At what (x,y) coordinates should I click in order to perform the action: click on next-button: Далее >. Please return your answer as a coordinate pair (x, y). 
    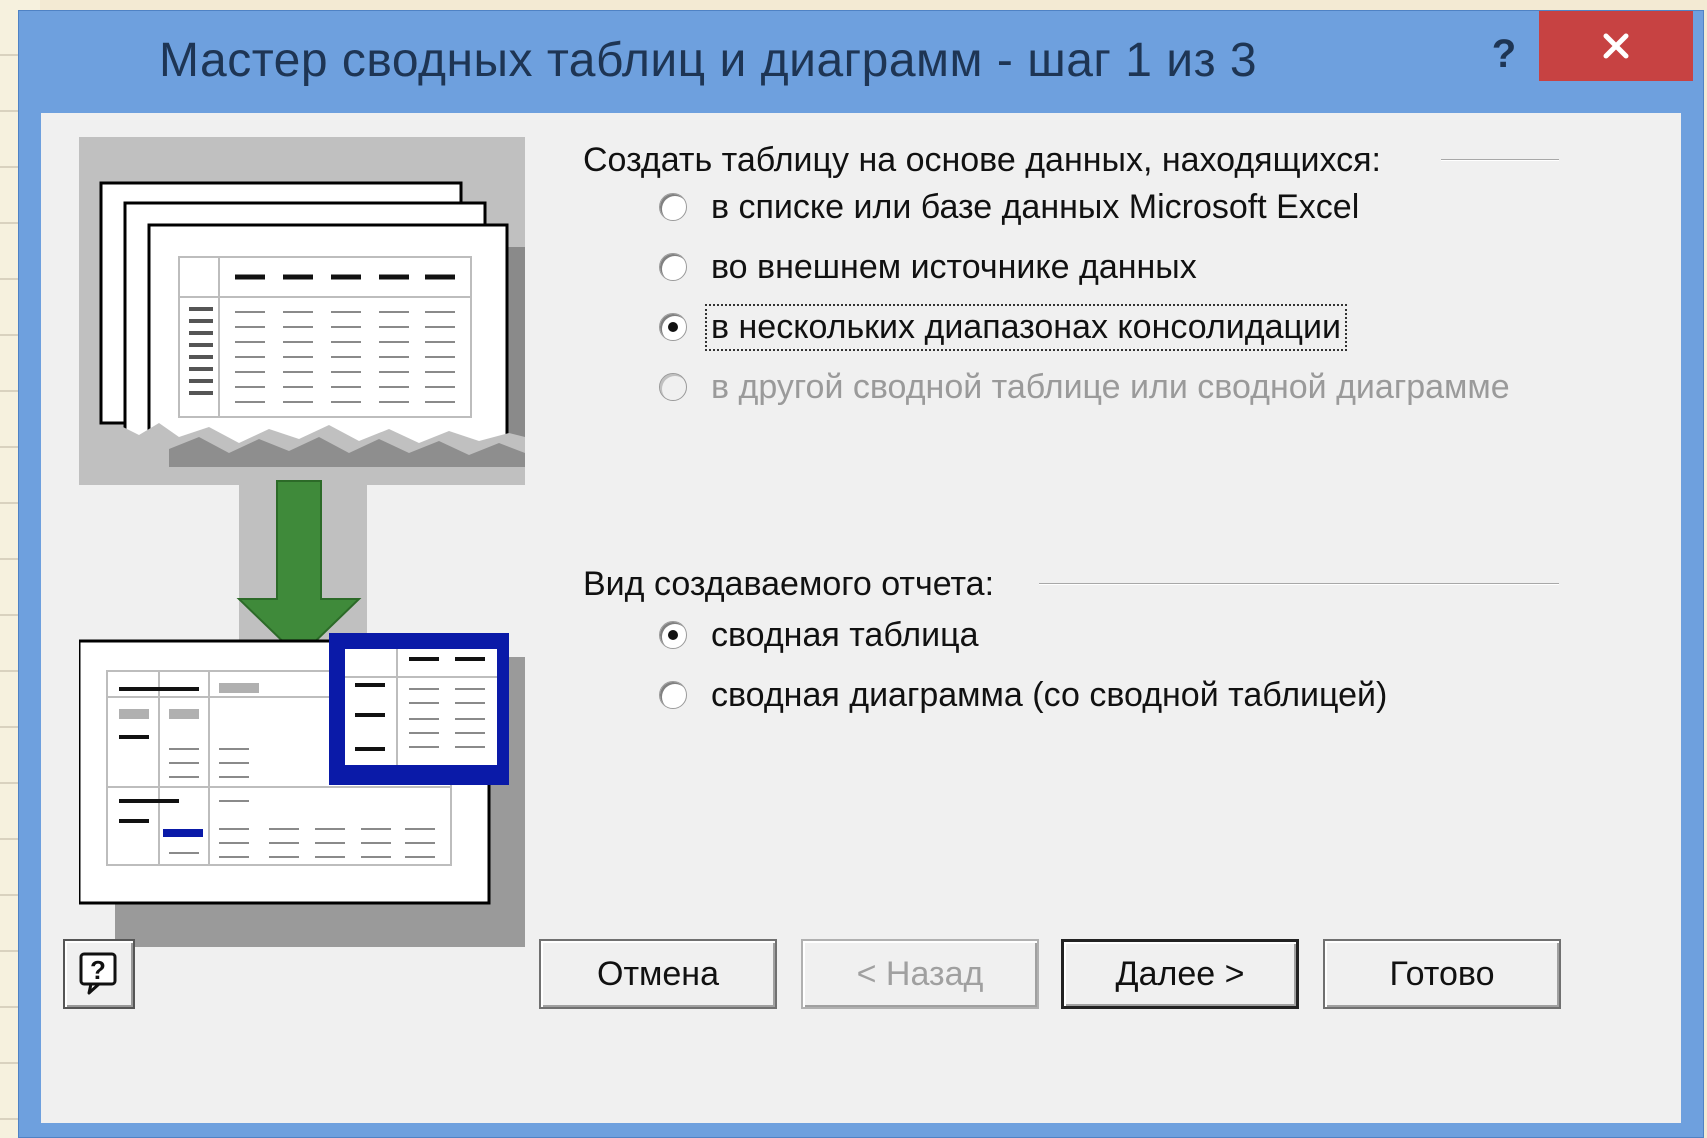
    Looking at the image, I should click on (1180, 974).